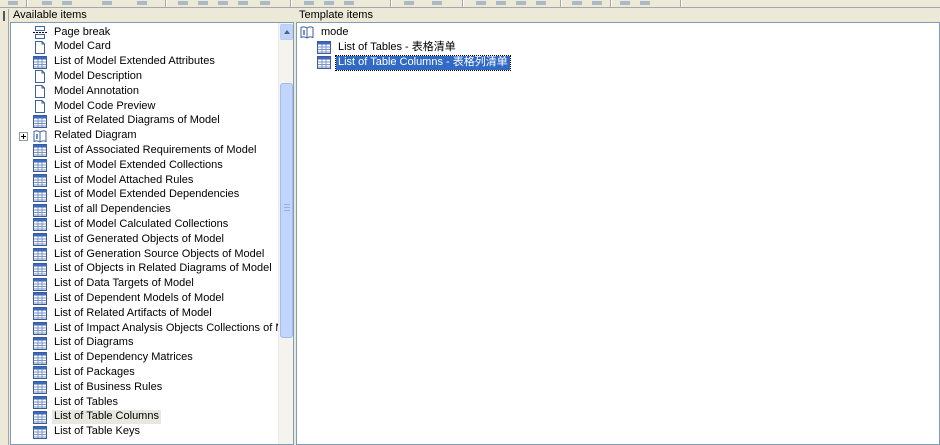 The image size is (940, 445). I want to click on tree-item: List of Tables, so click(76, 402).